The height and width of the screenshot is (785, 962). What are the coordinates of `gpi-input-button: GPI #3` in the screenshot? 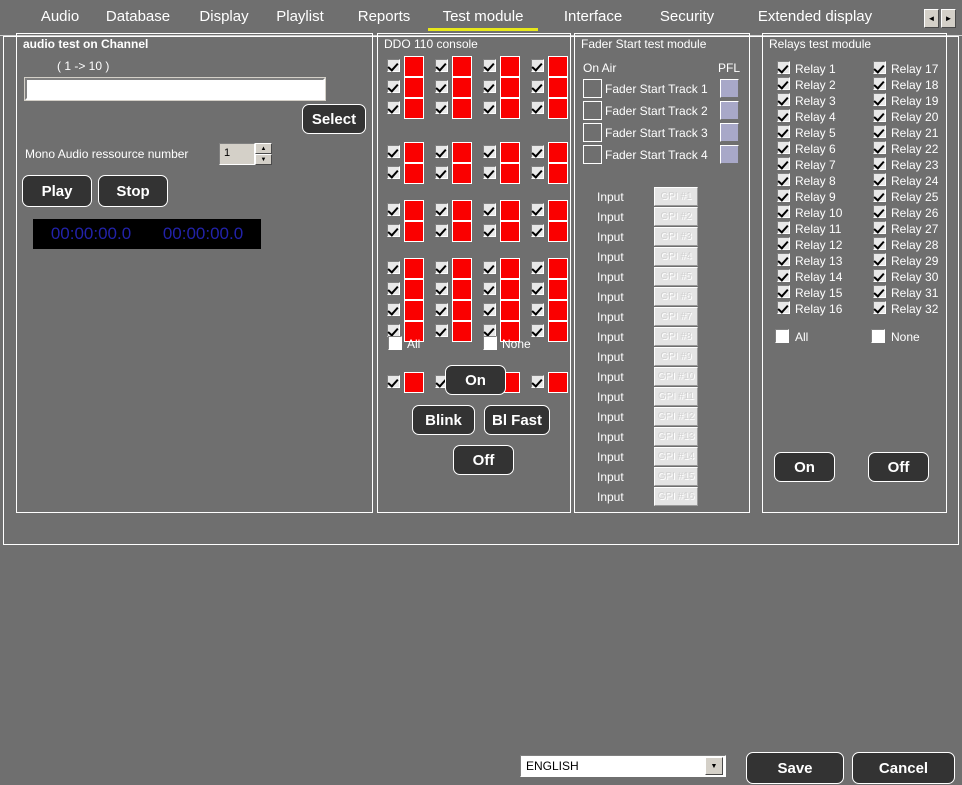 It's located at (676, 236).